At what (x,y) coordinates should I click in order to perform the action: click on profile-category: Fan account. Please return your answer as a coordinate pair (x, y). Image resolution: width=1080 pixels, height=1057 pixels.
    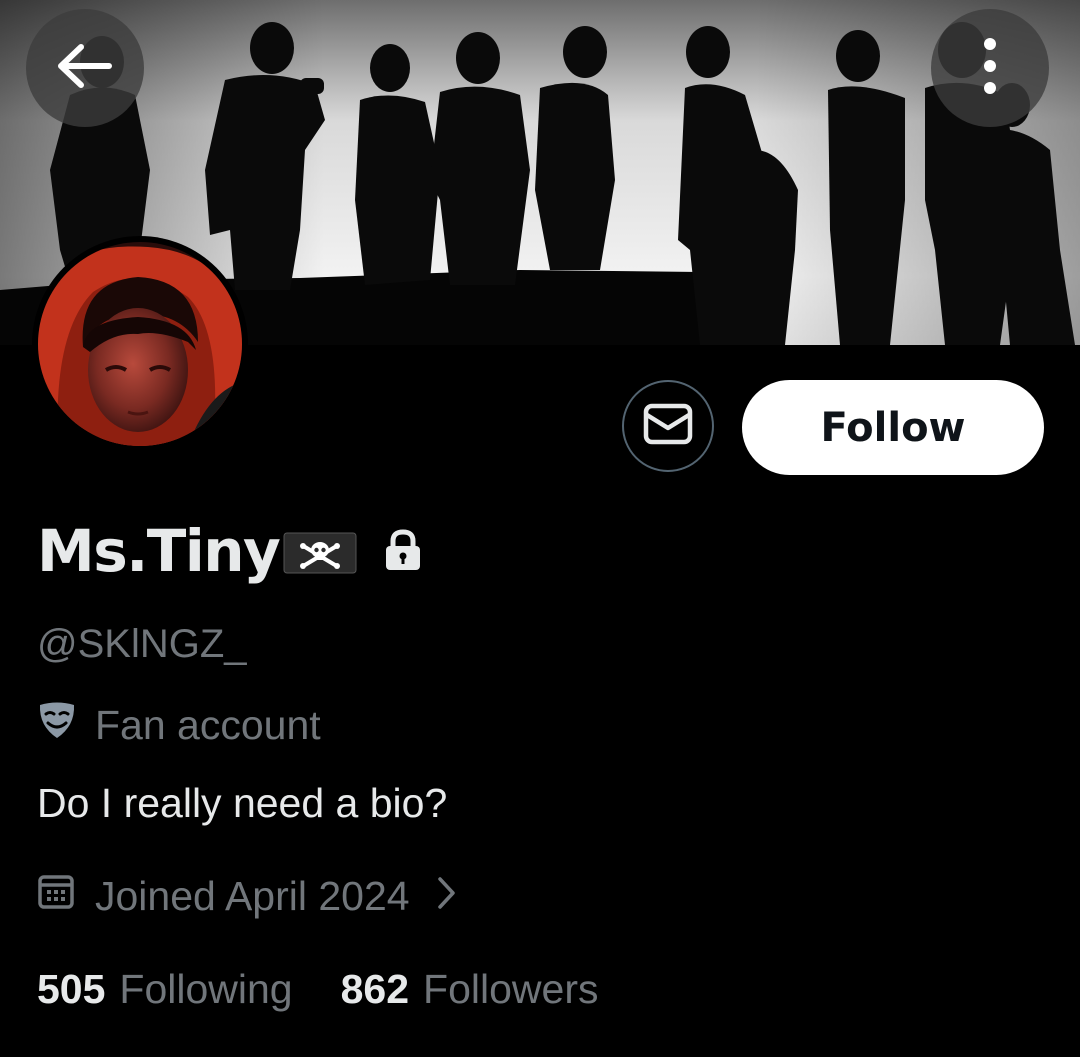
    Looking at the image, I should click on (179, 725).